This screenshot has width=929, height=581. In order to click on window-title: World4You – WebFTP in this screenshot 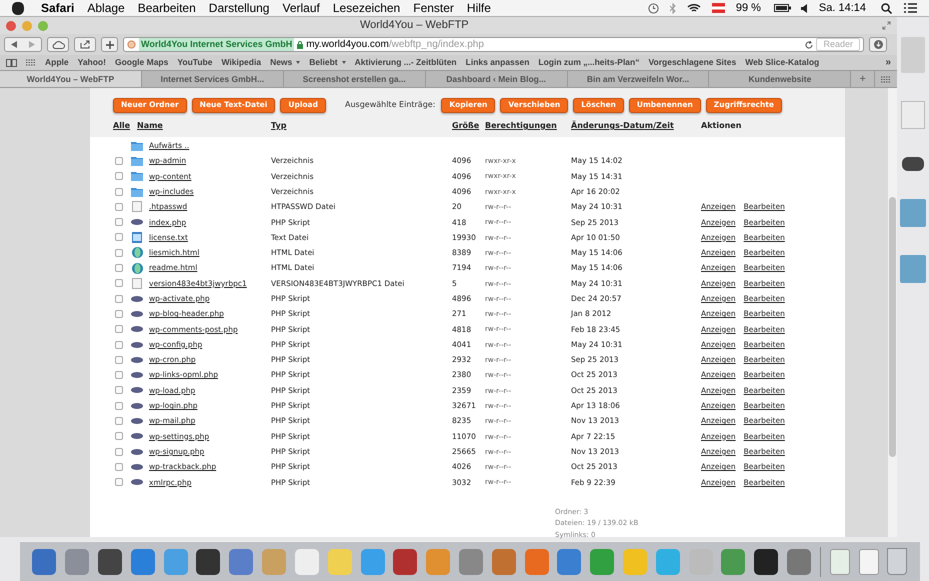, I will do `click(414, 26)`.